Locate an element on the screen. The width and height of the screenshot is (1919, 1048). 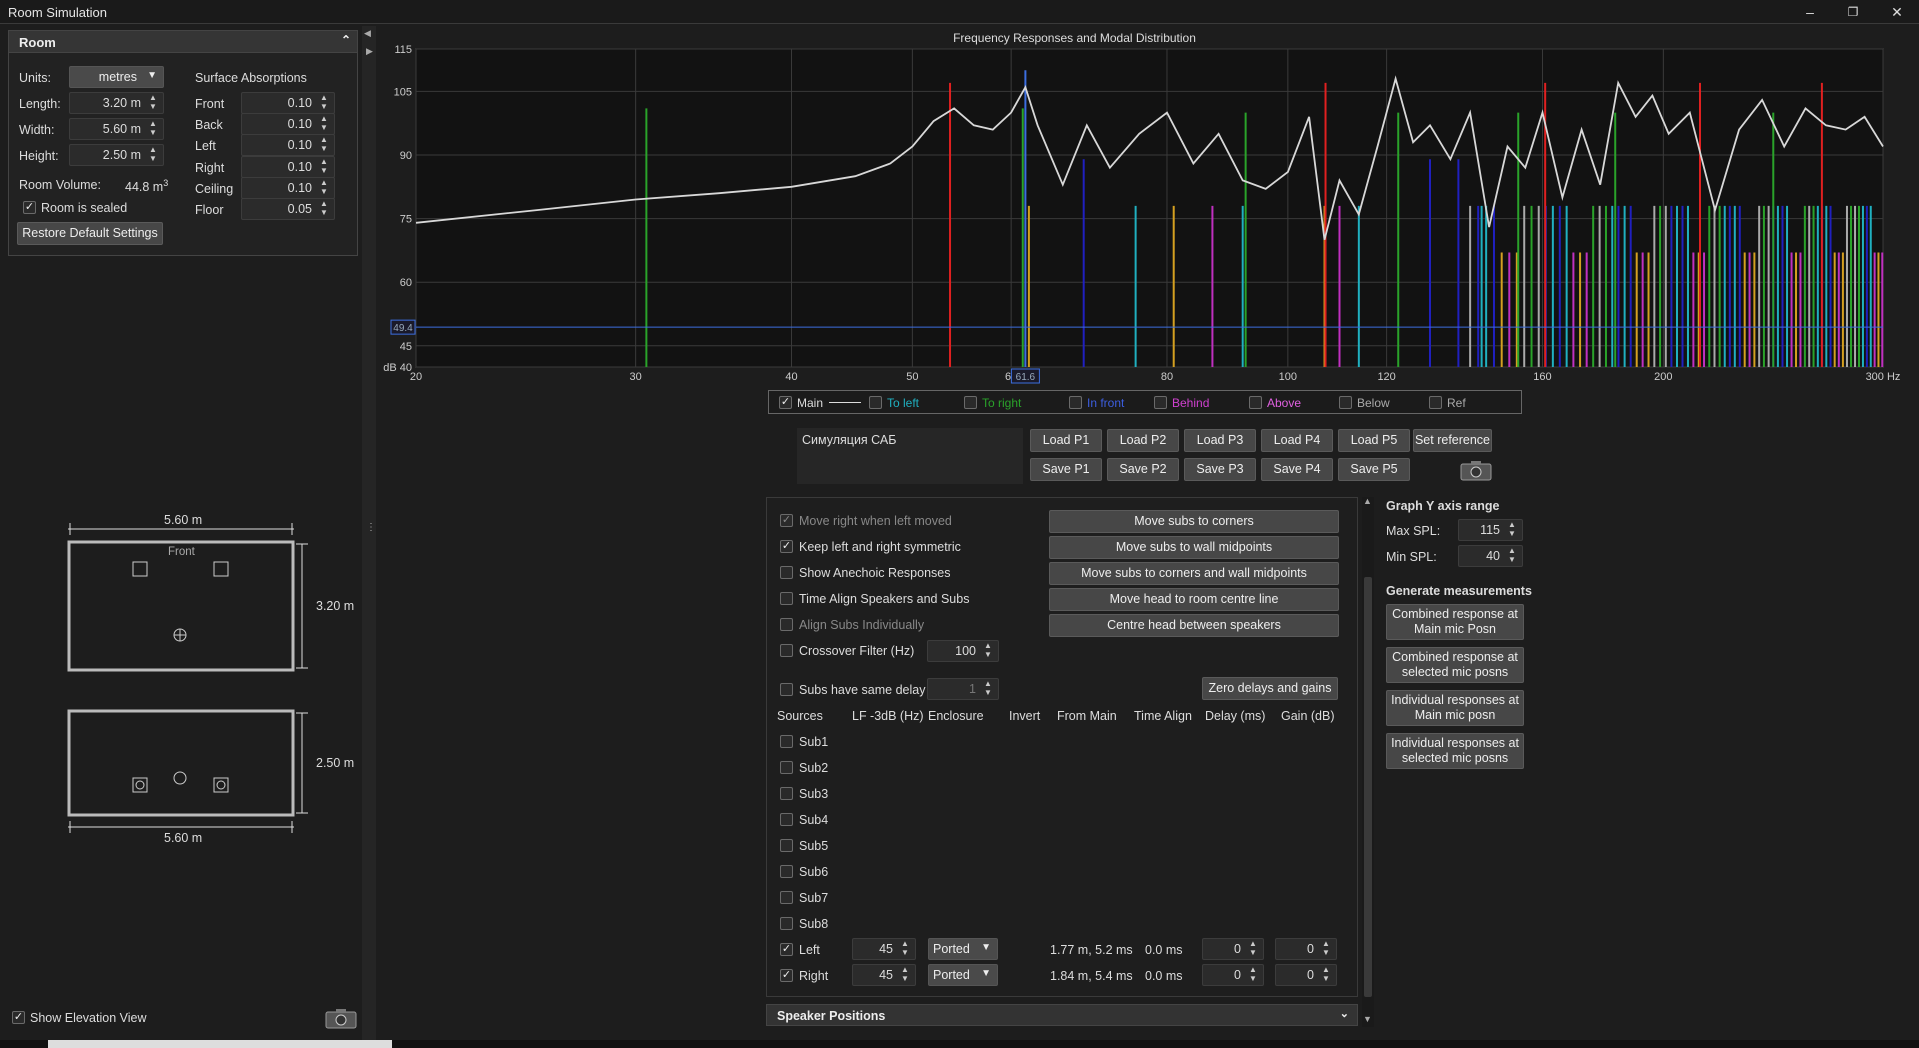
sub-7-checkbox is located at coordinates (786, 897).